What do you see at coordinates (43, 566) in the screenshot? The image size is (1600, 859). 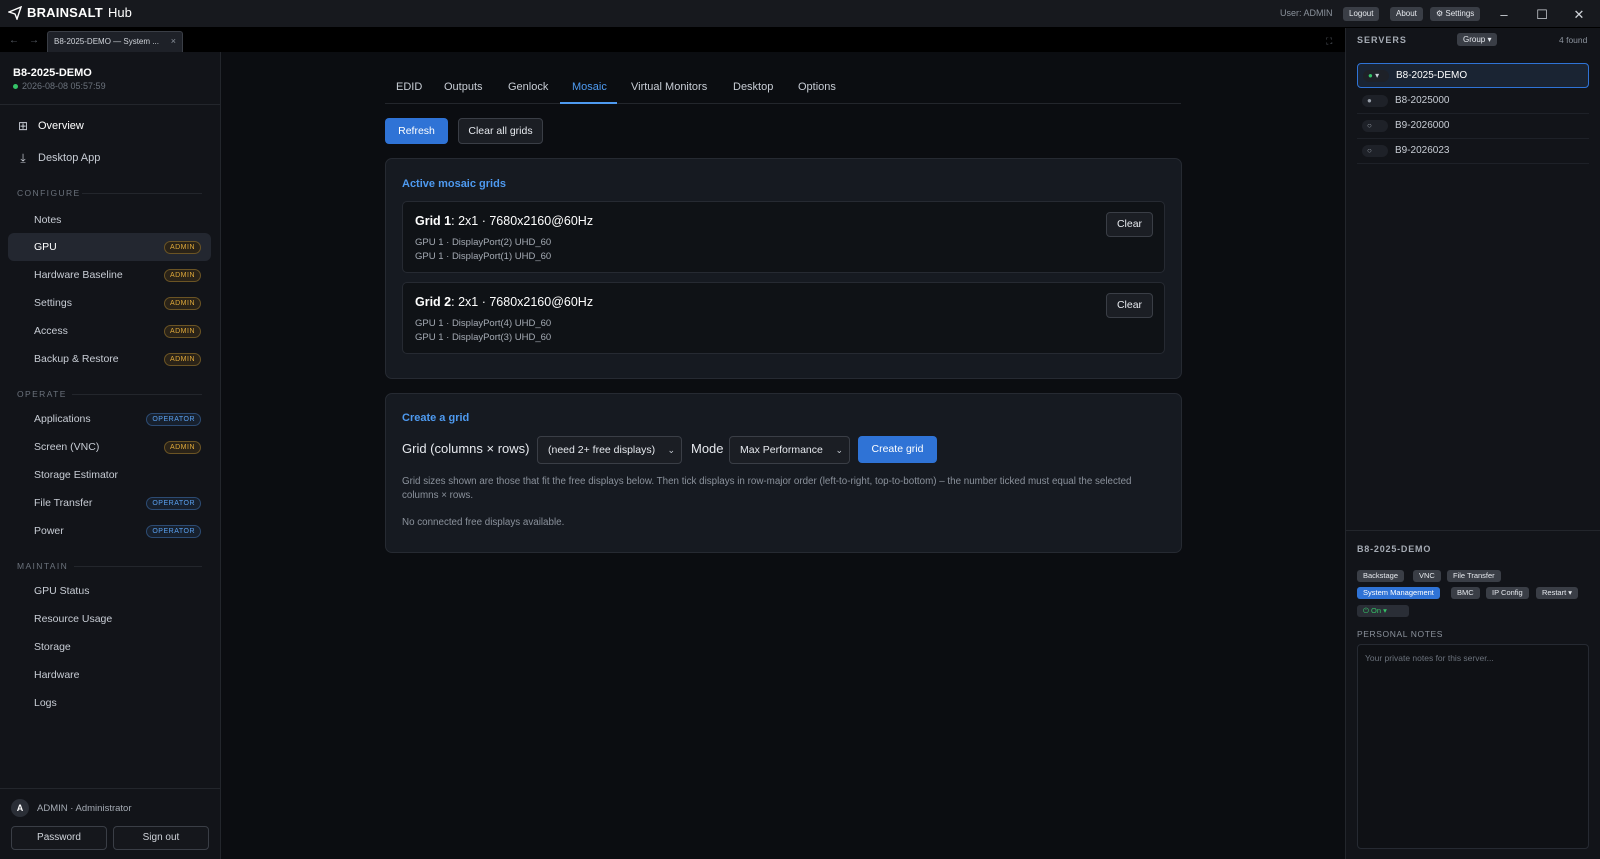 I see `section-maintain: MAINTAIN` at bounding box center [43, 566].